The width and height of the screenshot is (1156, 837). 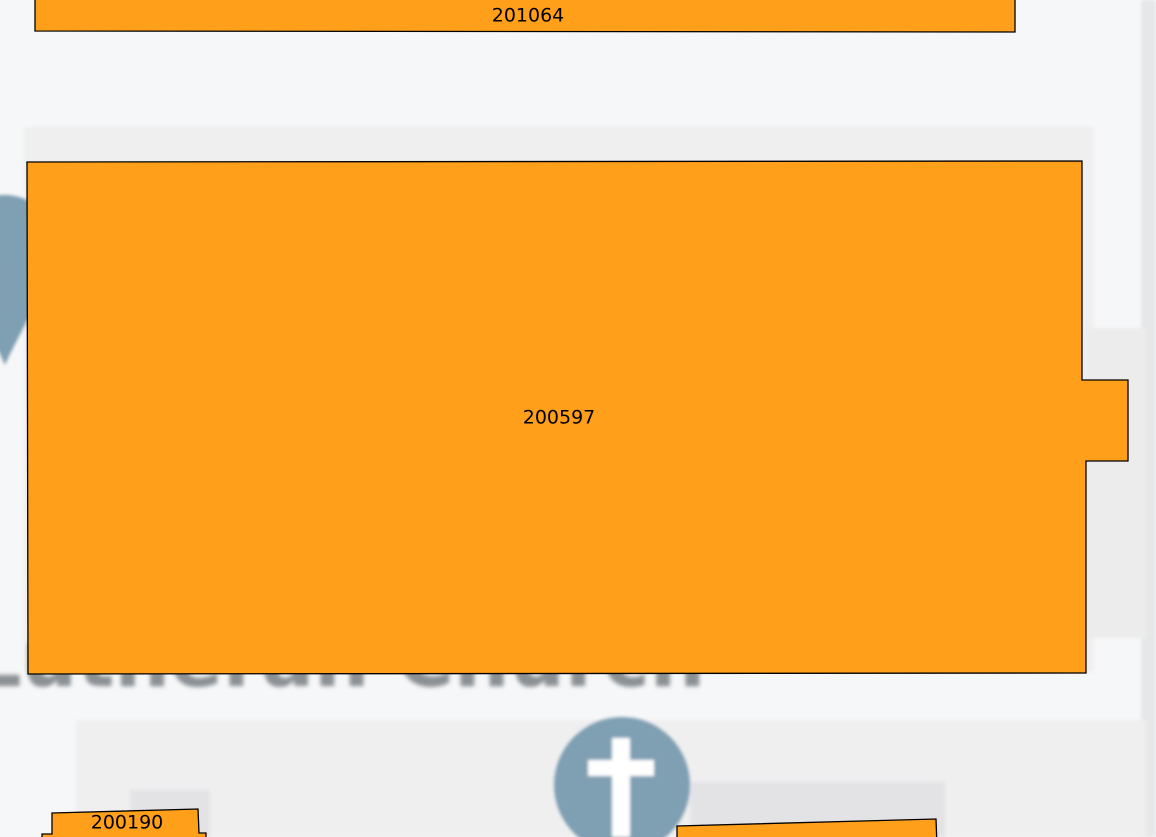 I want to click on parcel-label: 201064, so click(x=528, y=16).